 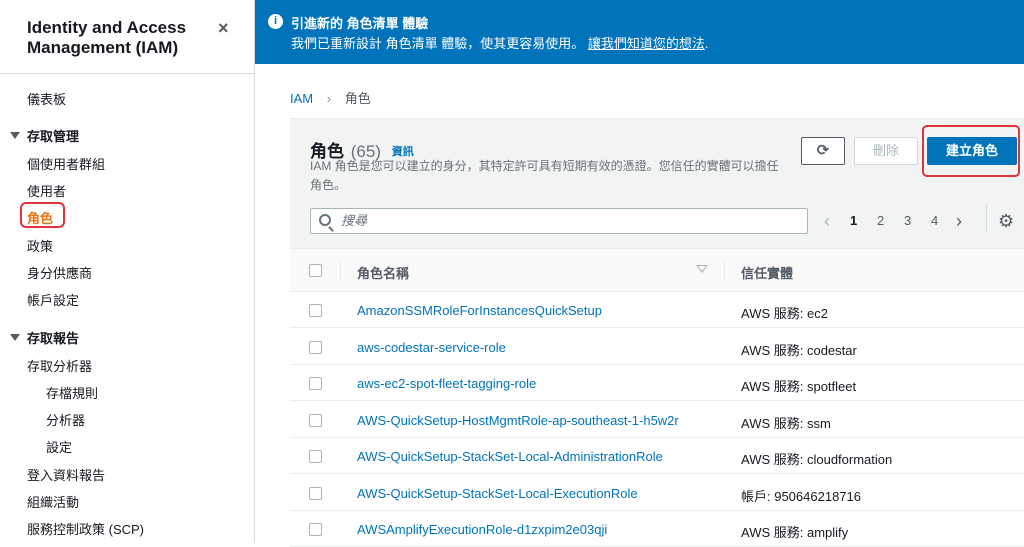 I want to click on role-name-link: aws-ec2-spot-fleet-tagging-role, so click(x=446, y=383).